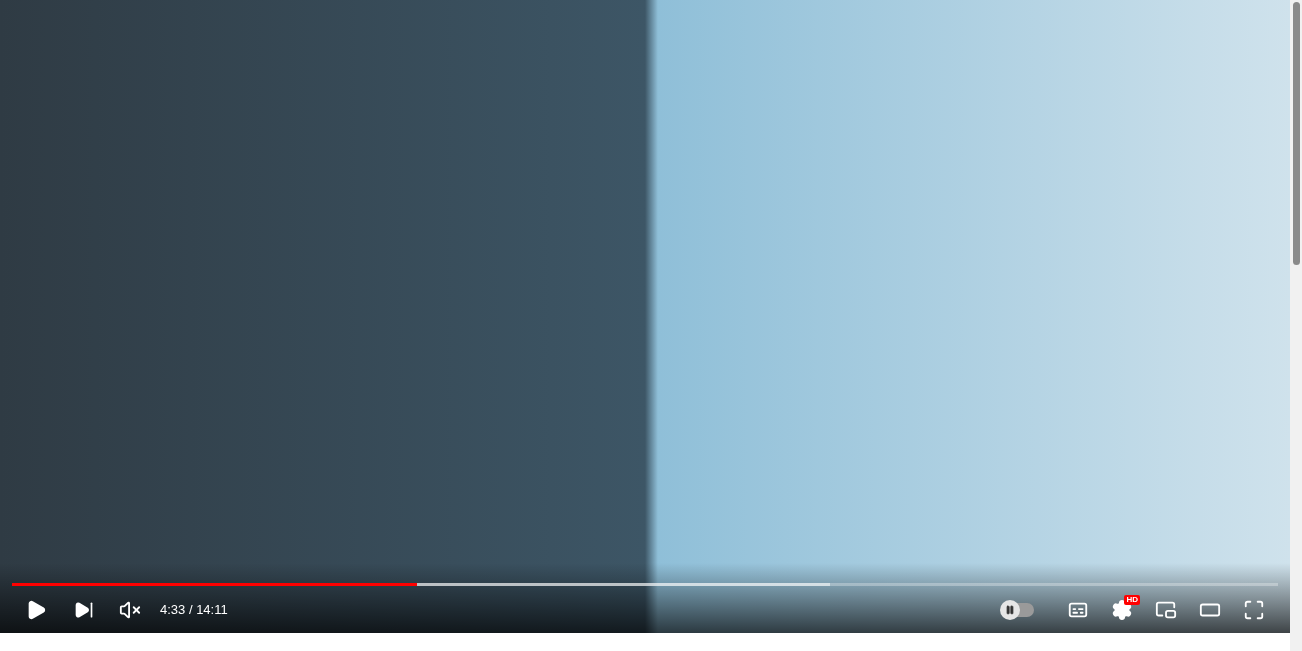  I want to click on time-display: 4:33 / 14:11, so click(194, 610).